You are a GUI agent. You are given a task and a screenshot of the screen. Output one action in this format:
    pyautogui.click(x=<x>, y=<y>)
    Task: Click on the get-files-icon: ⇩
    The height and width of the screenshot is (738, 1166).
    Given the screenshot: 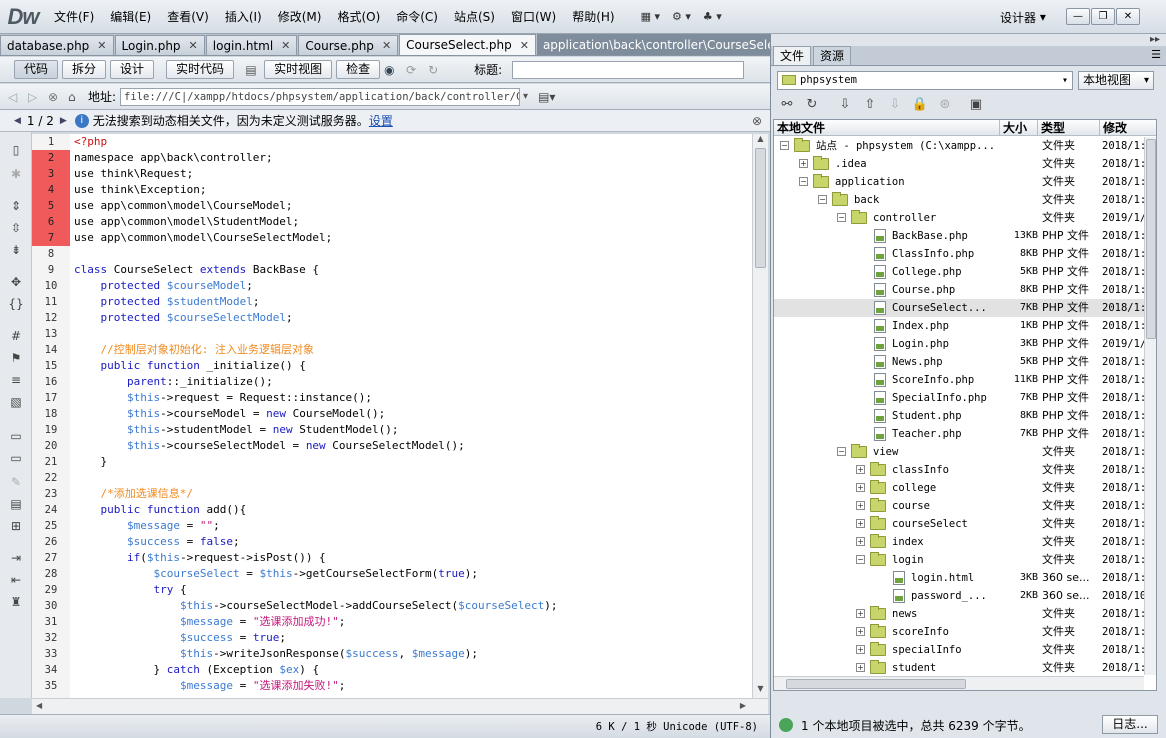 What is the action you would take?
    pyautogui.click(x=845, y=105)
    